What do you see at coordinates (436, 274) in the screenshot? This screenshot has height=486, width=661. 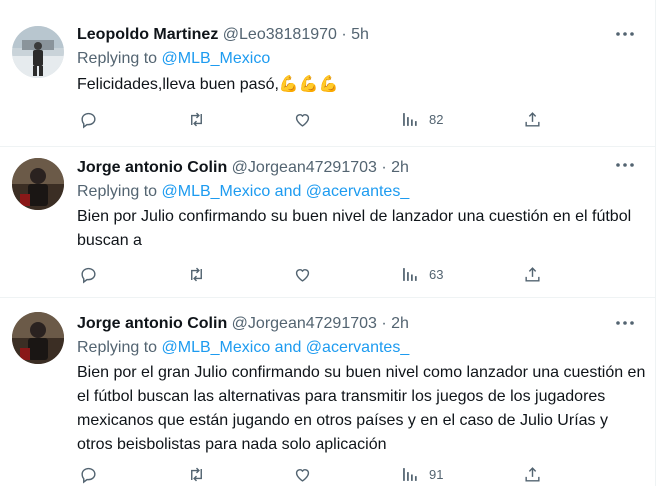 I see `views-count: 63` at bounding box center [436, 274].